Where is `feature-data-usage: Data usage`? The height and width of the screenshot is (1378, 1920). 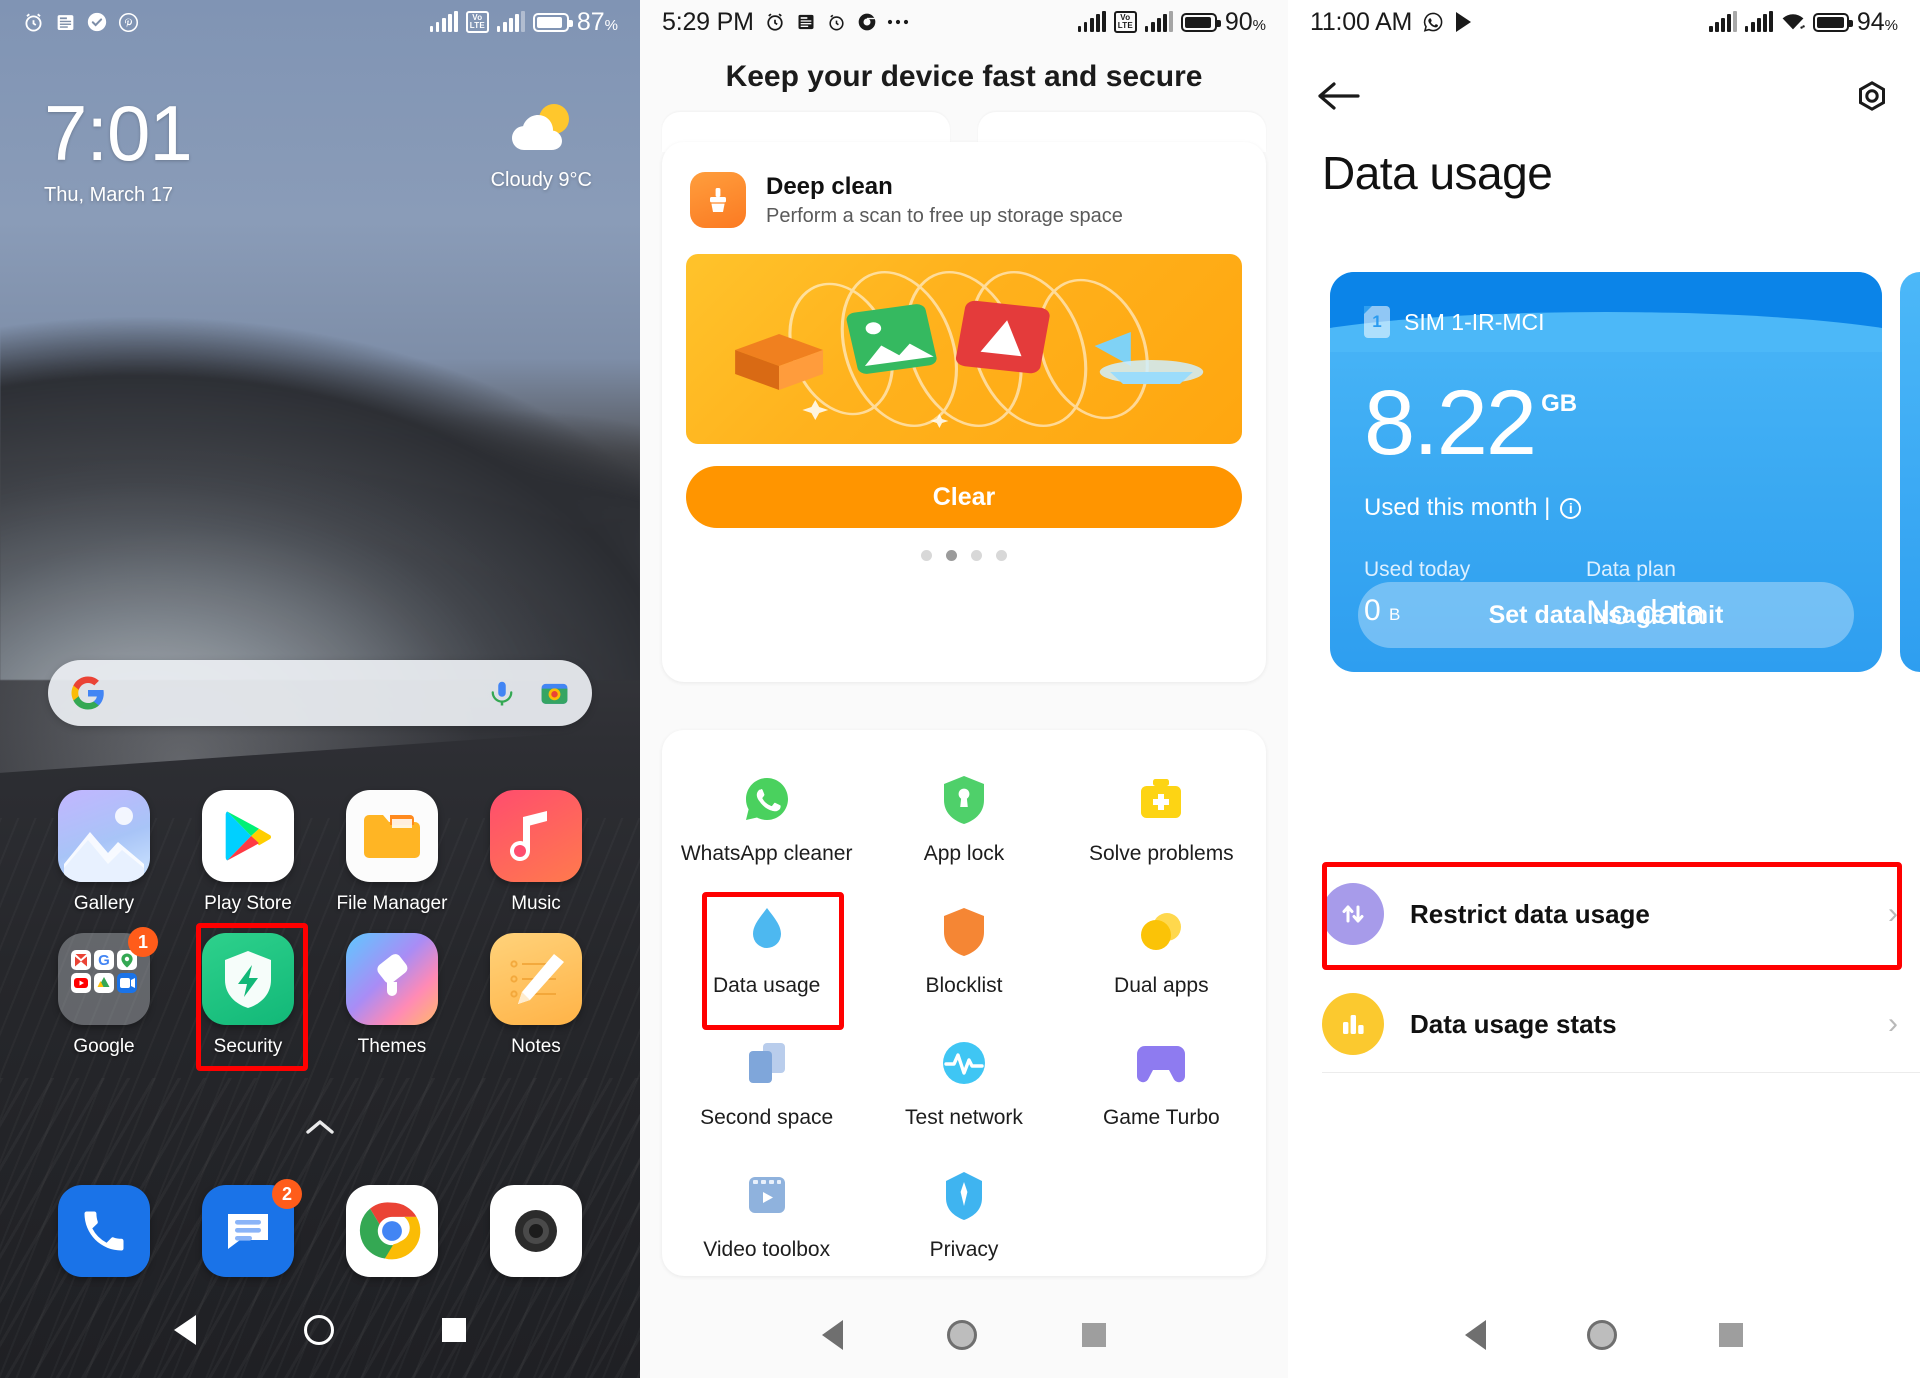
feature-data-usage: Data usage is located at coordinates (766, 959).